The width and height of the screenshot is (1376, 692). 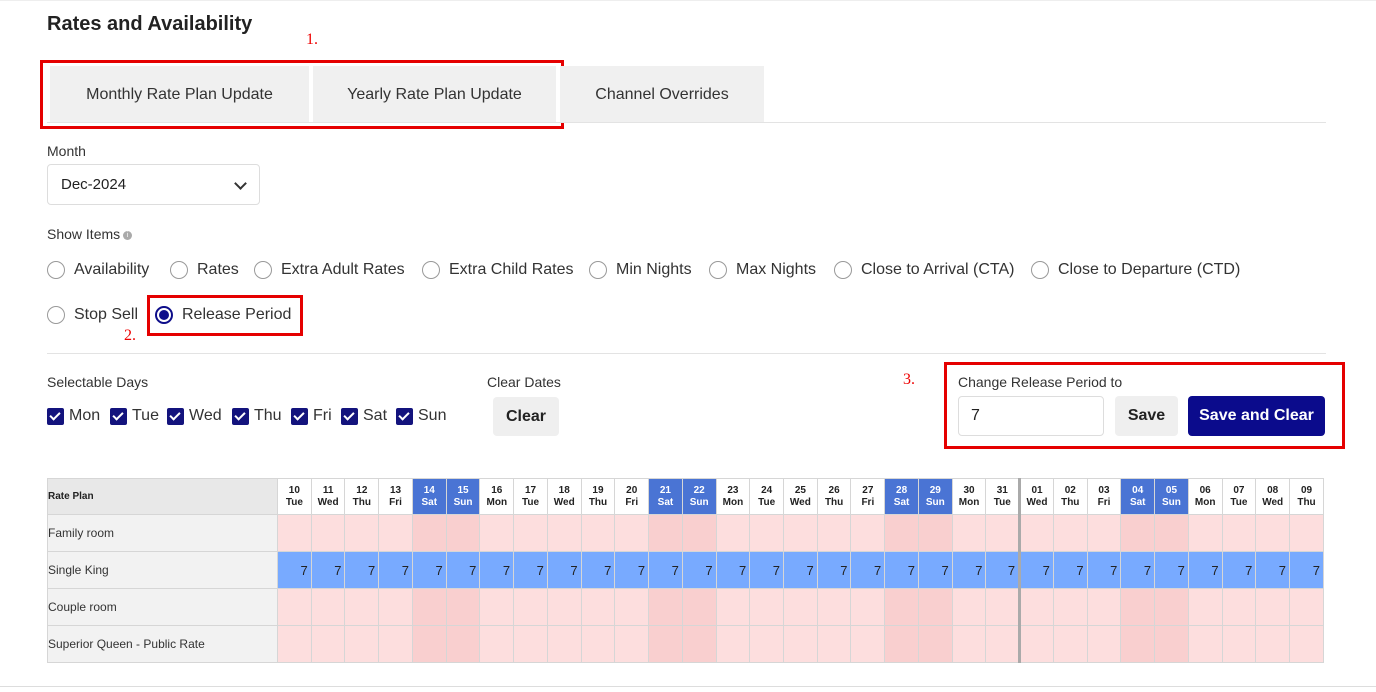 I want to click on tab-monthly-rate-plan-update: Monthly Rate Plan Update, so click(x=179, y=94).